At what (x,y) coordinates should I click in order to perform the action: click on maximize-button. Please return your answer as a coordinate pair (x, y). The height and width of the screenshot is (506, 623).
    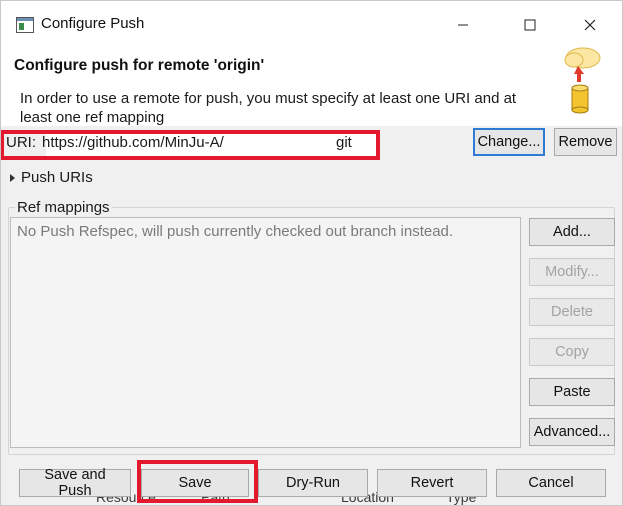
    Looking at the image, I should click on (530, 25).